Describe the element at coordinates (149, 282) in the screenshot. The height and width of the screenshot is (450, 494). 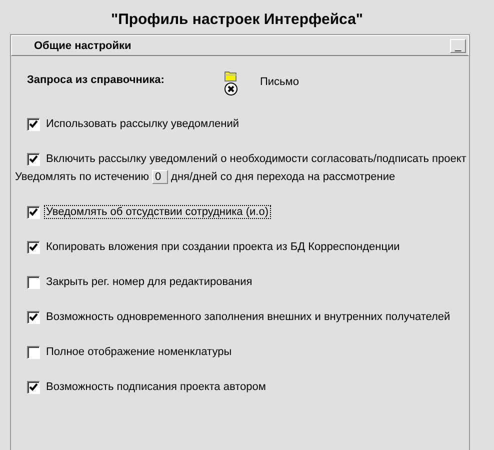
I see `option-label: Закрыть рег. номер для редактирования` at that location.